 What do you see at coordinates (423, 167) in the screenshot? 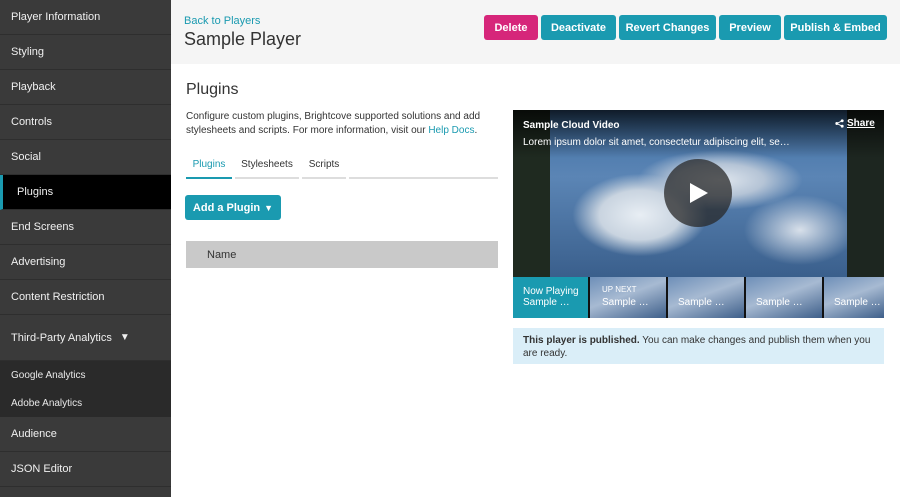
I see `tab-bar-filler` at bounding box center [423, 167].